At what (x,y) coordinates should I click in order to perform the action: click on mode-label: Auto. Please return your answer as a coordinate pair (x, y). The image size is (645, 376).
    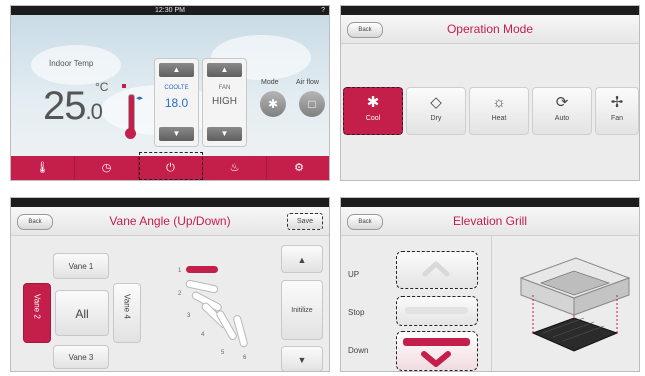
    Looking at the image, I should click on (562, 118).